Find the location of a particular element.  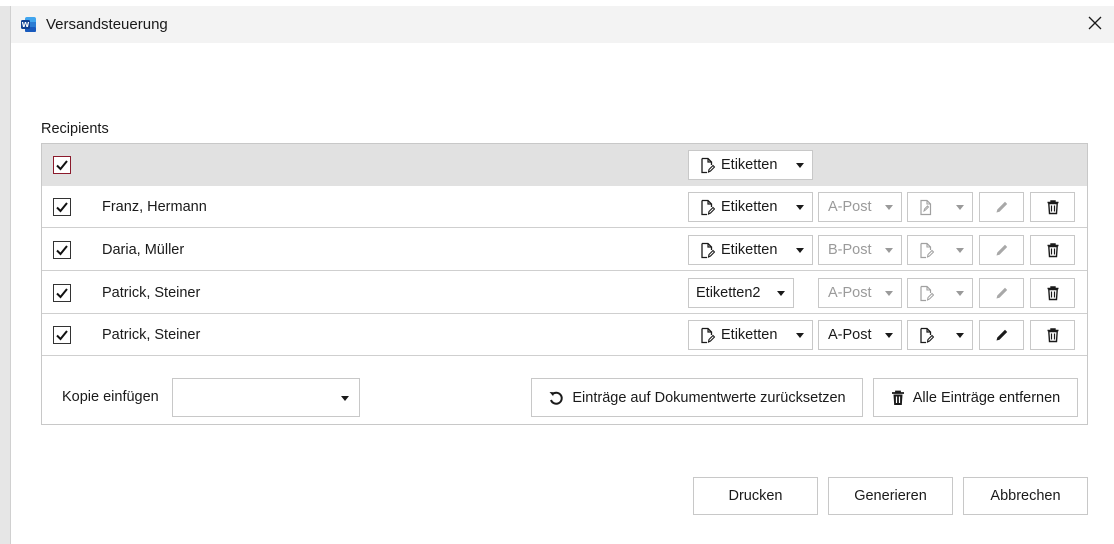

type-label: Etiketten2 is located at coordinates (728, 293).